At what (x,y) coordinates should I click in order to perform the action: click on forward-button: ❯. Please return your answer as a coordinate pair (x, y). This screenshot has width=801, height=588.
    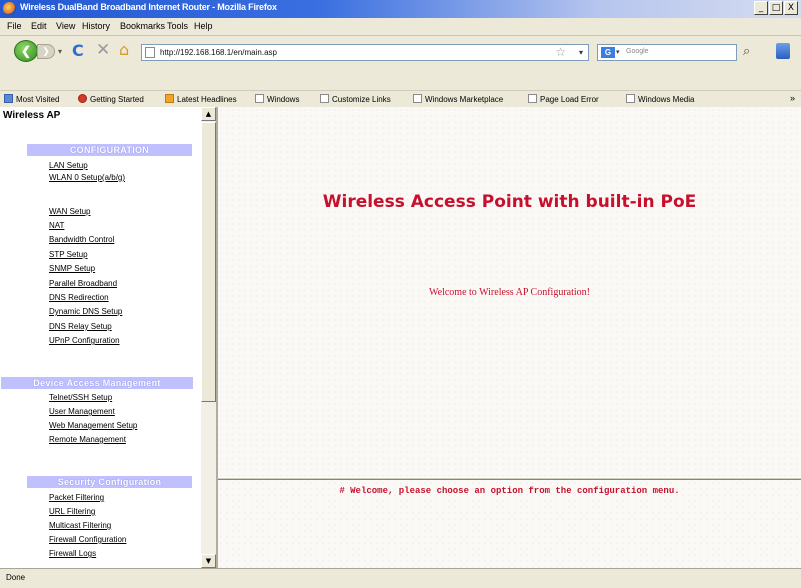
    Looking at the image, I should click on (46, 51).